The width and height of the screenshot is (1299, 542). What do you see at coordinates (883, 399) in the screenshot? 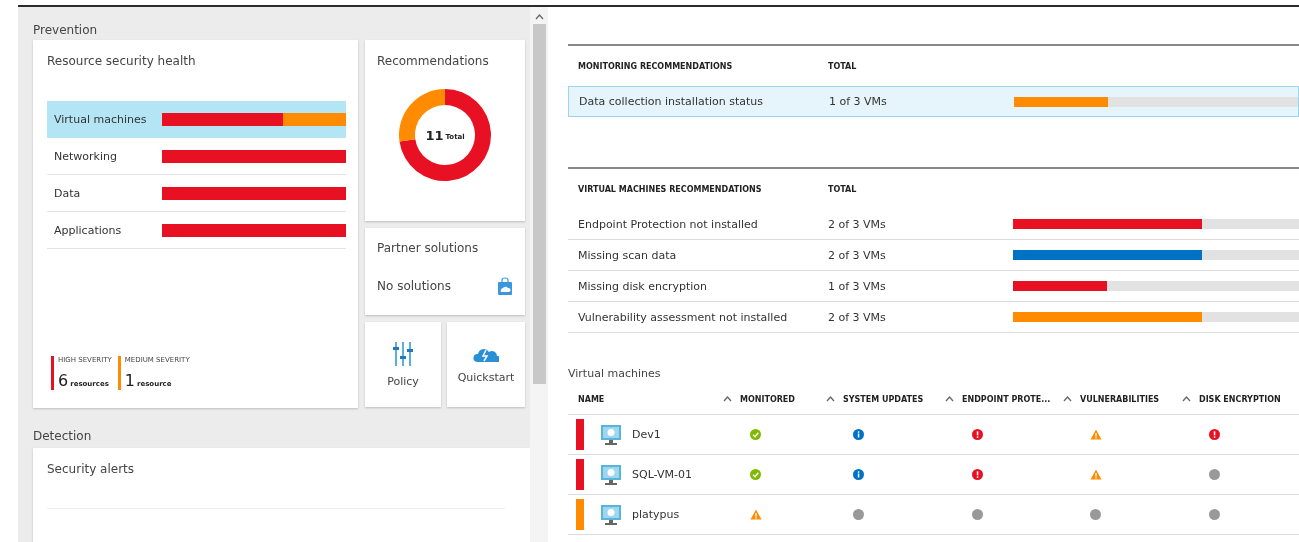
I see `column-header: SYSTEM UPDATES` at bounding box center [883, 399].